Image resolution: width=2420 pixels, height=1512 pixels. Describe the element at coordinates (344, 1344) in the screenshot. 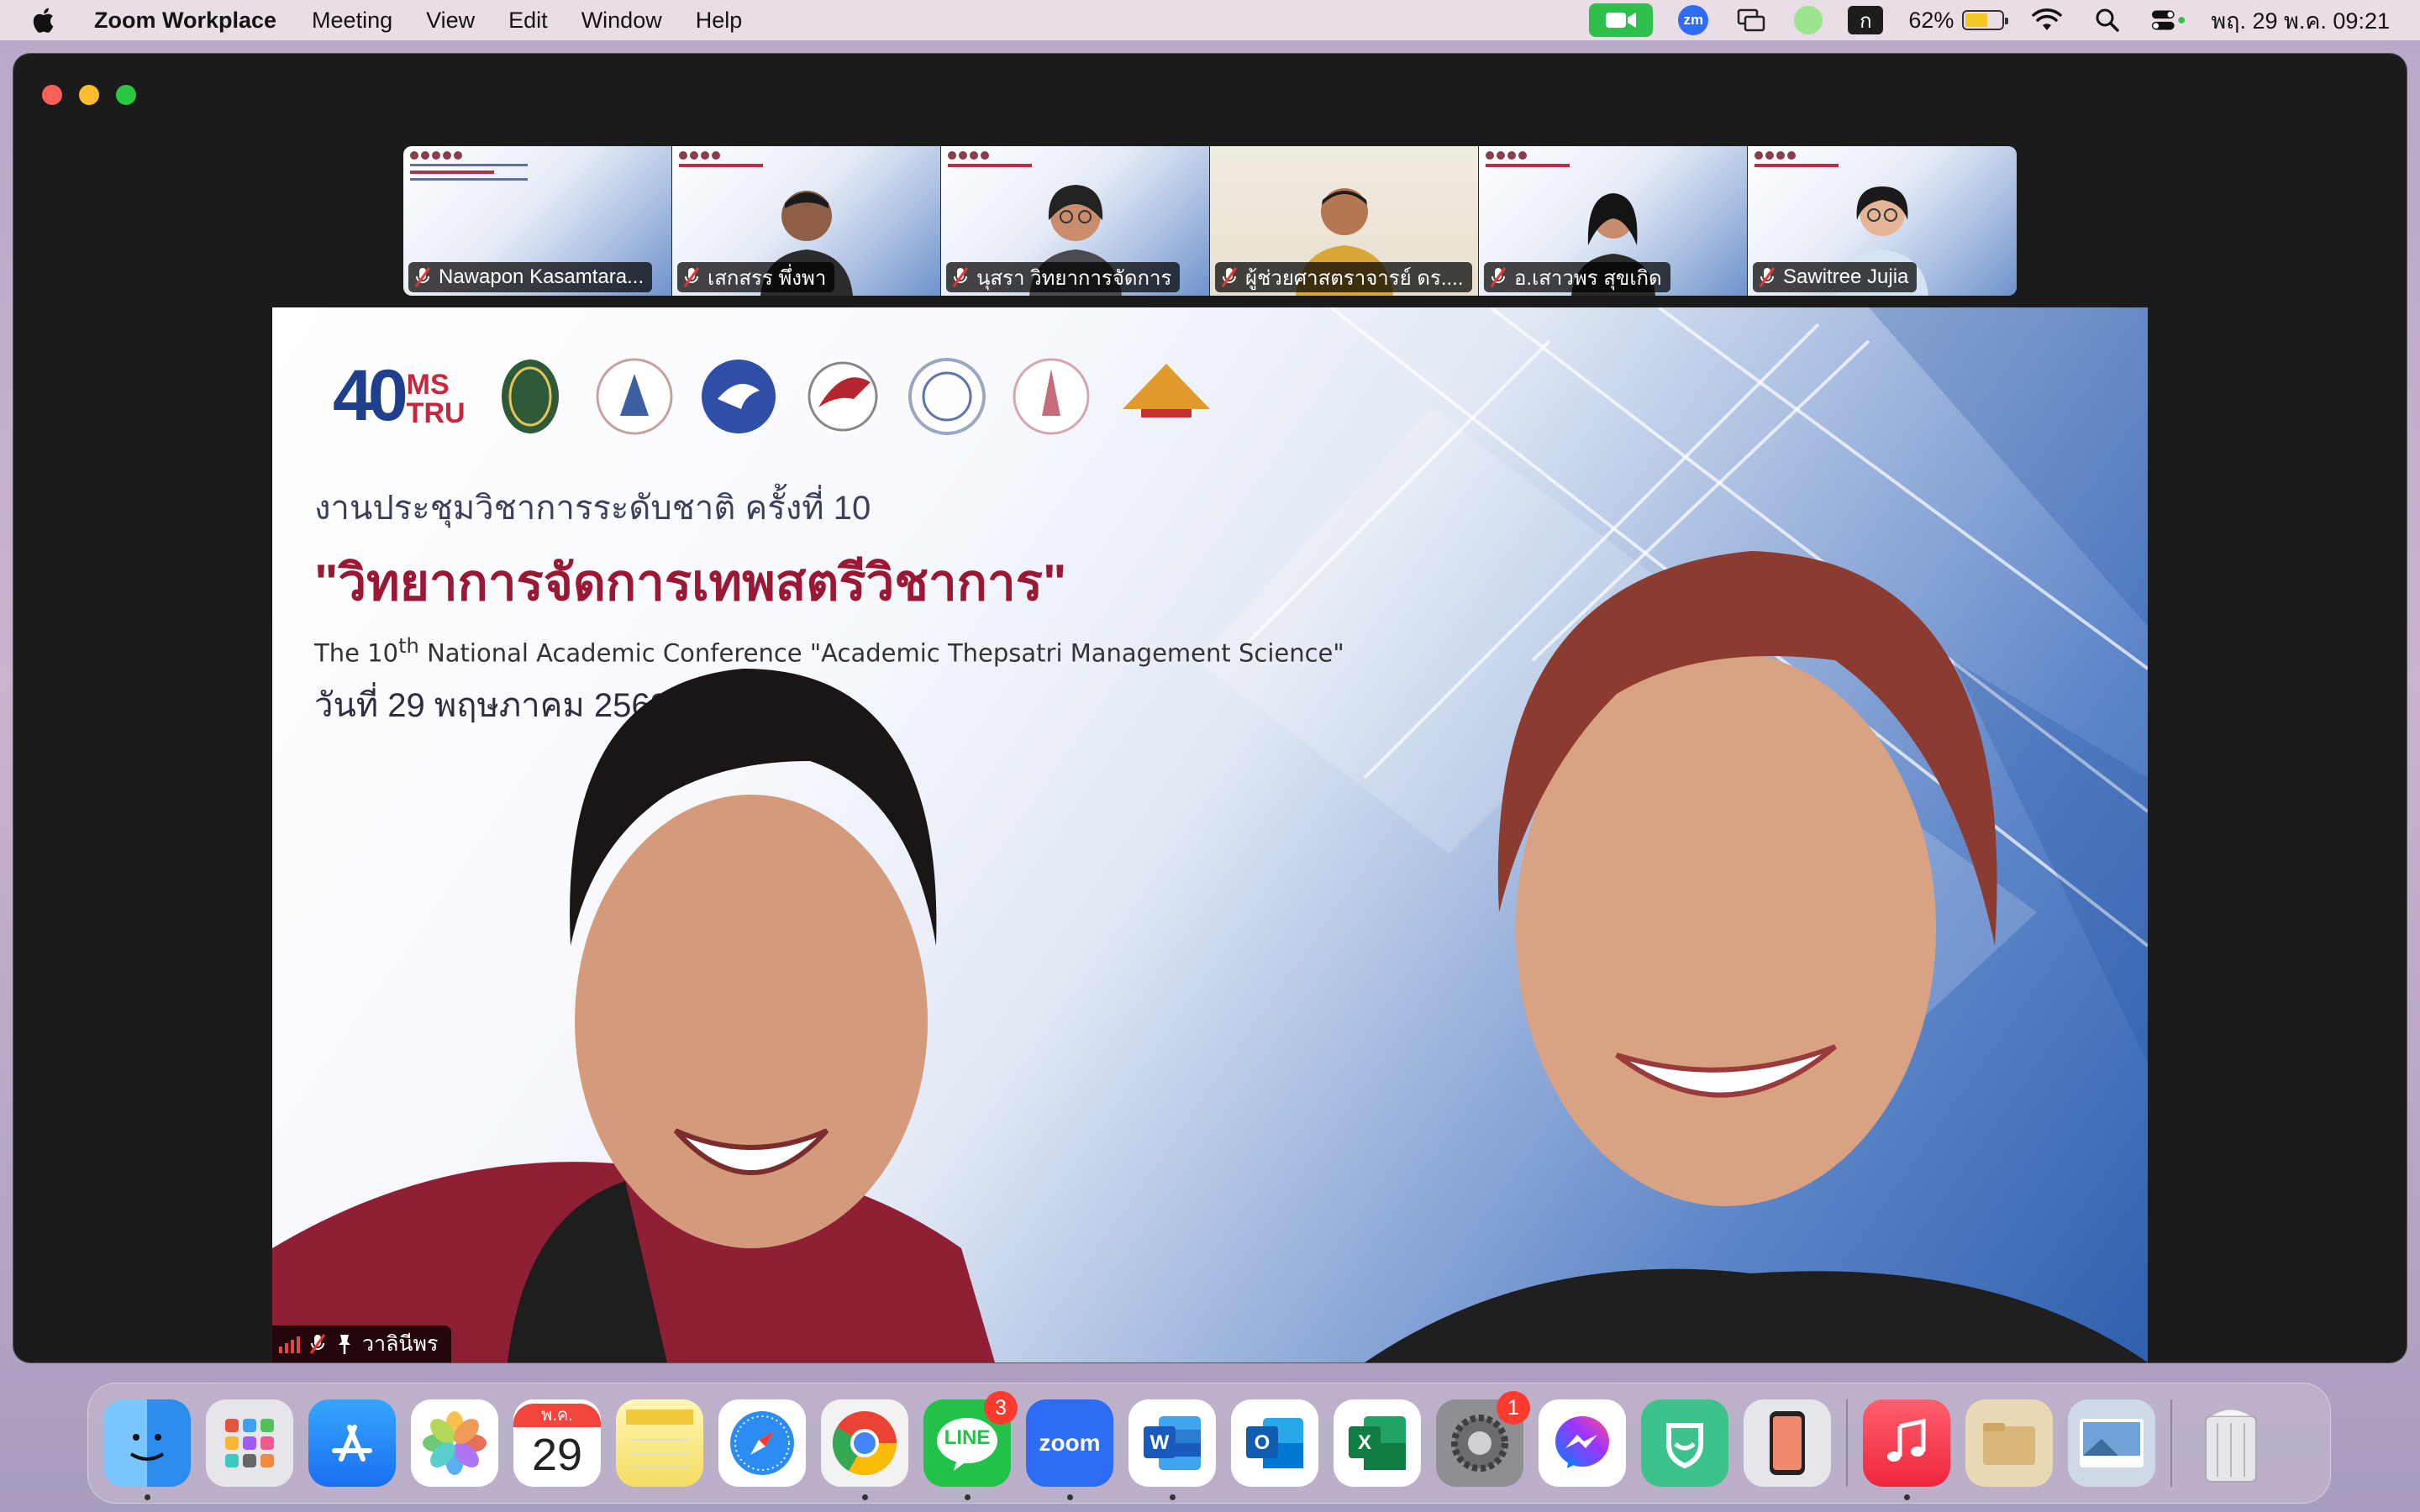

I see `pin-icon` at that location.